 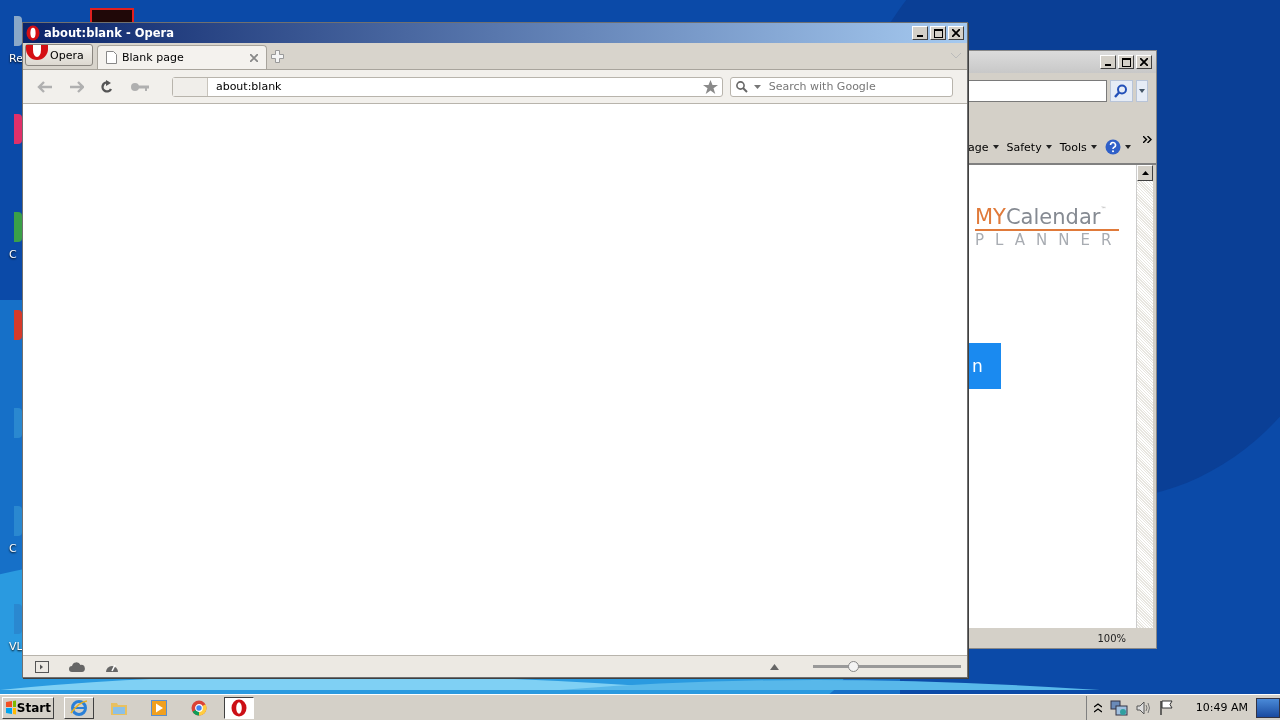 I want to click on page-icon, so click(x=111, y=57).